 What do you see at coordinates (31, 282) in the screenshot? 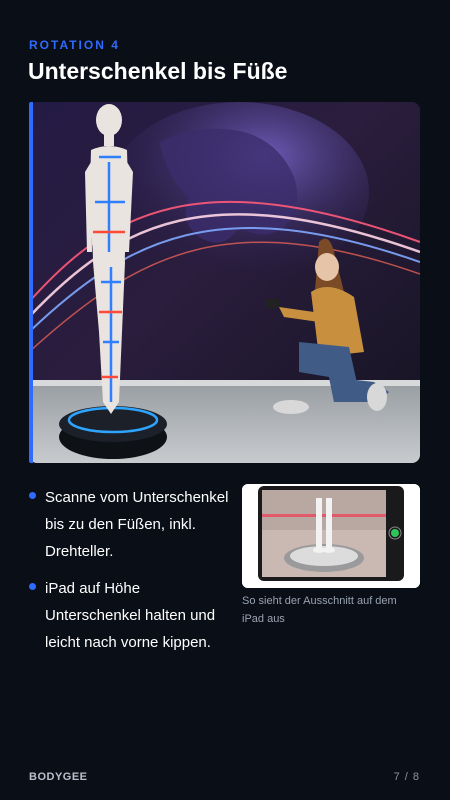
I see `hero-accent-bar` at bounding box center [31, 282].